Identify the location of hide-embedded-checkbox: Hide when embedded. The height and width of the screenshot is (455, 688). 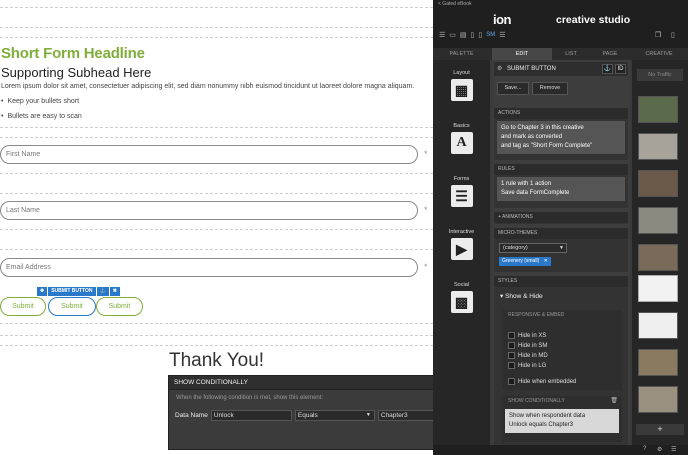
(542, 381).